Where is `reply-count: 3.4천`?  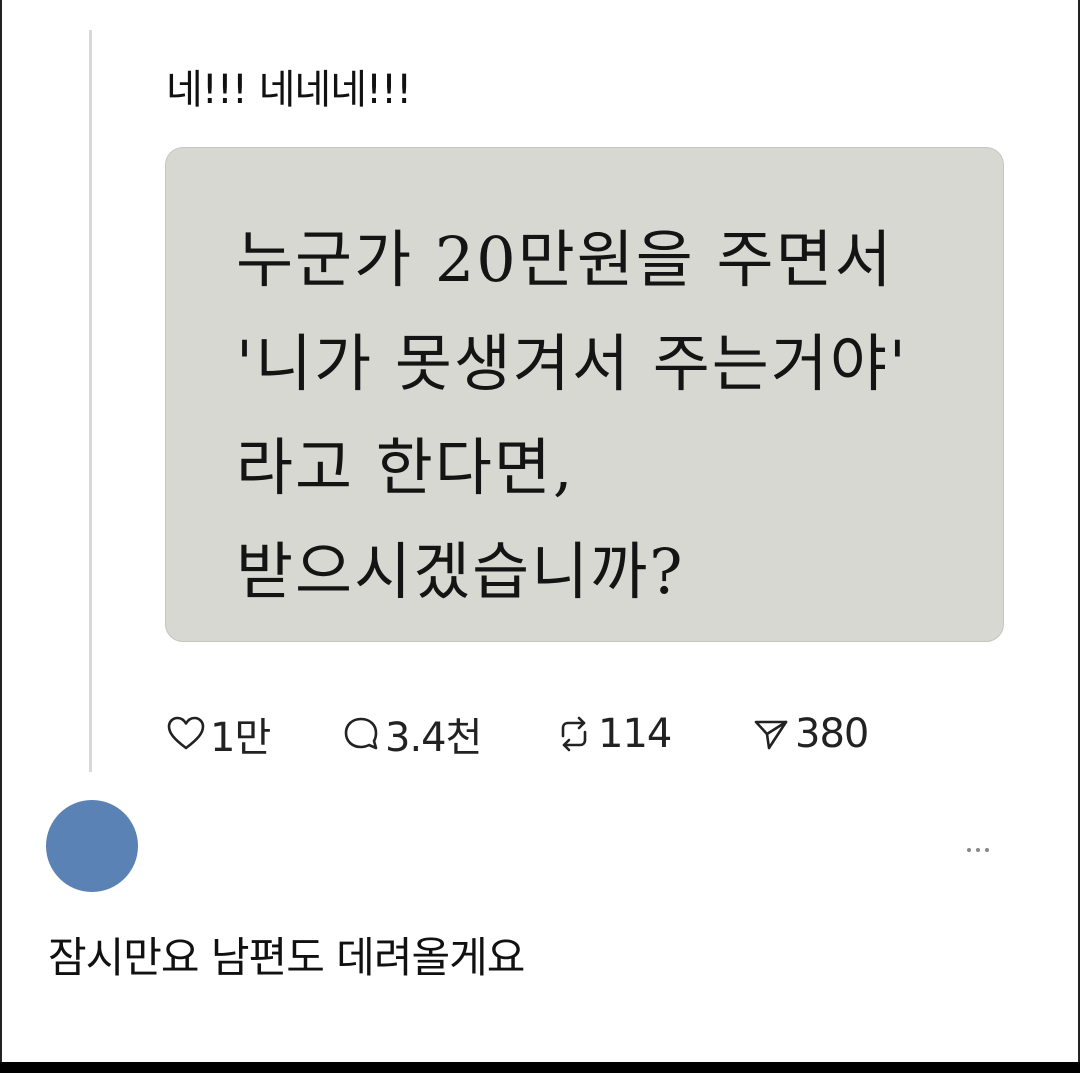 reply-count: 3.4천 is located at coordinates (433, 738).